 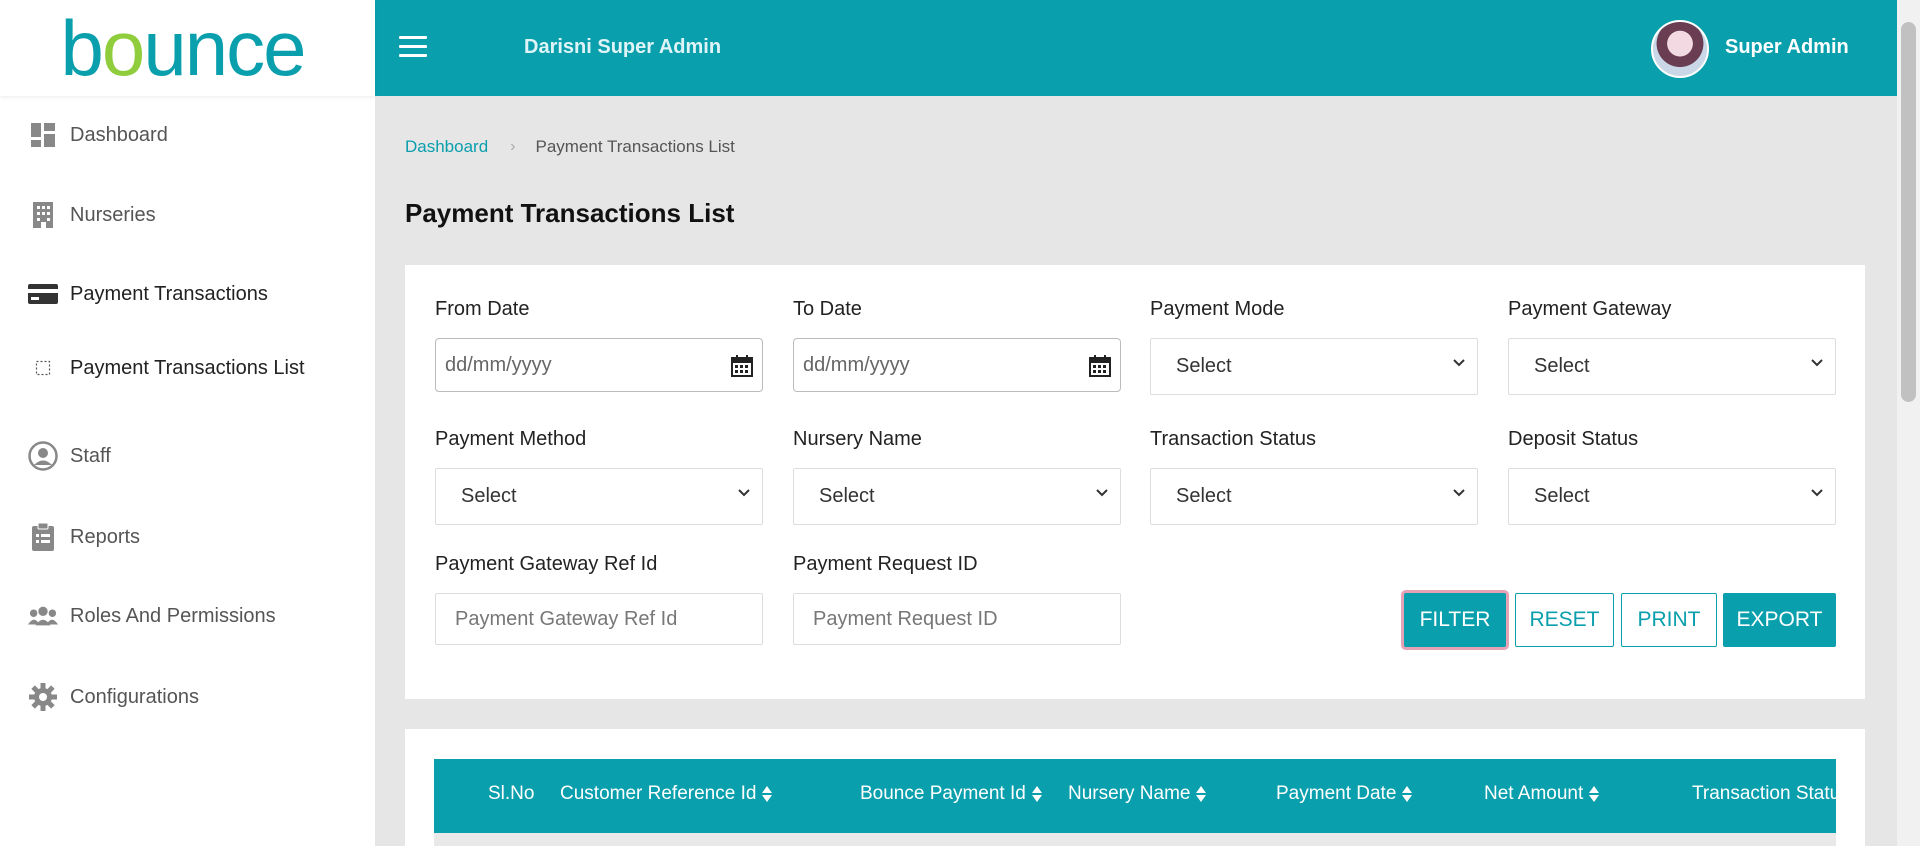 I want to click on credit-card-icon, so click(x=43, y=294).